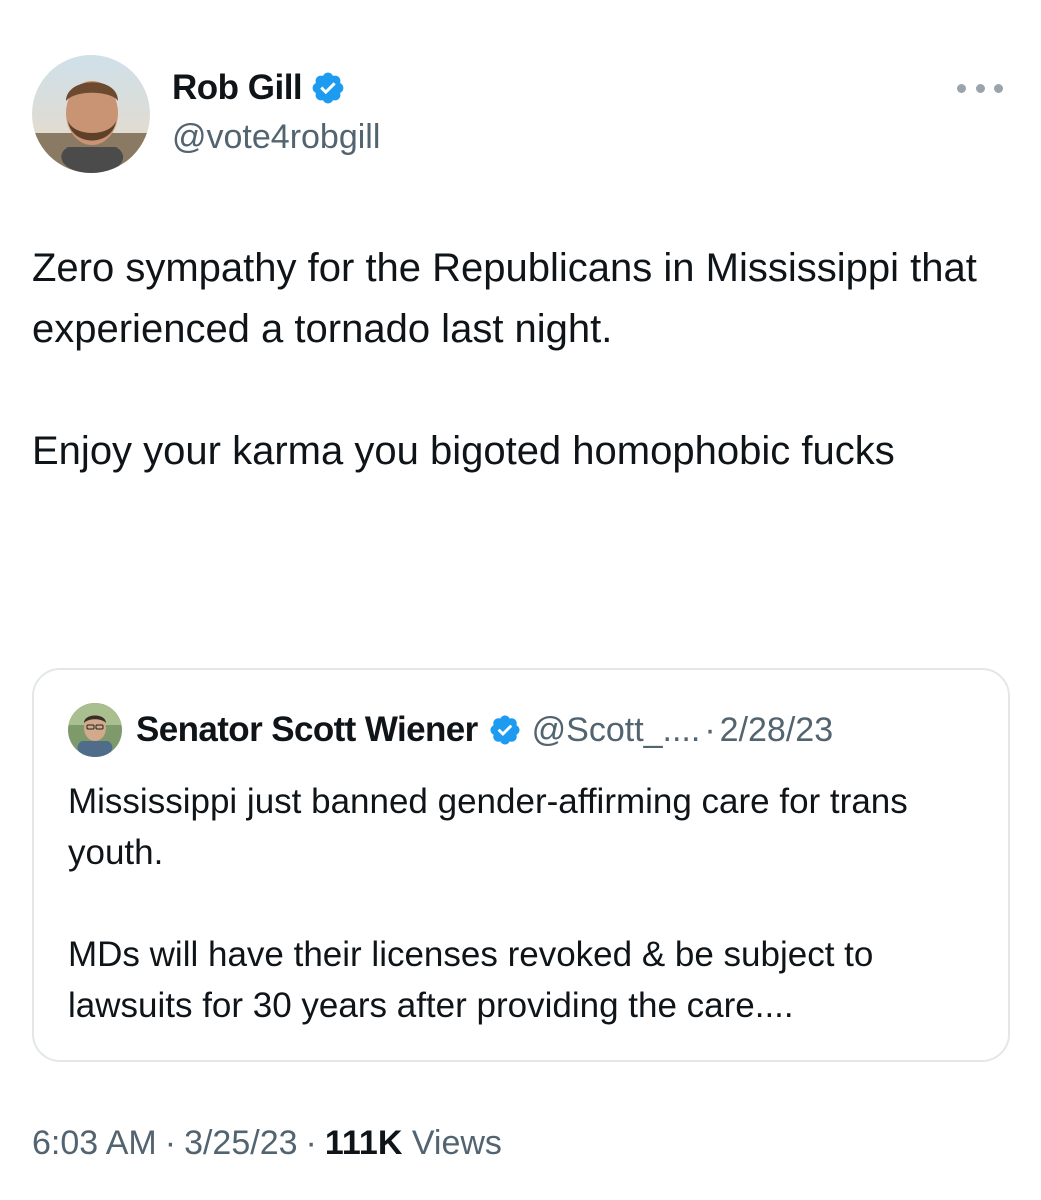  What do you see at coordinates (95, 730) in the screenshot?
I see `quoted-author-avatar` at bounding box center [95, 730].